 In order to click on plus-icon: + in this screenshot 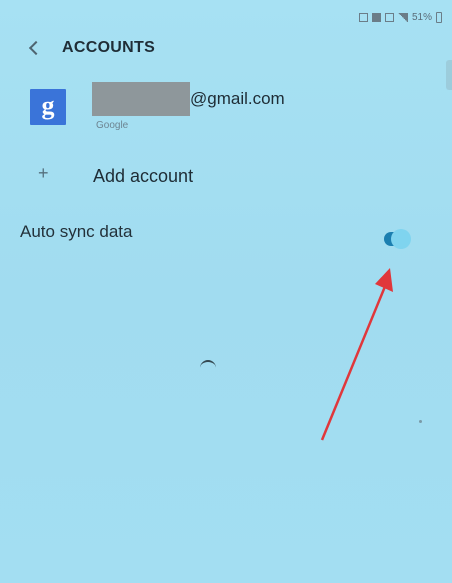, I will do `click(43, 173)`.